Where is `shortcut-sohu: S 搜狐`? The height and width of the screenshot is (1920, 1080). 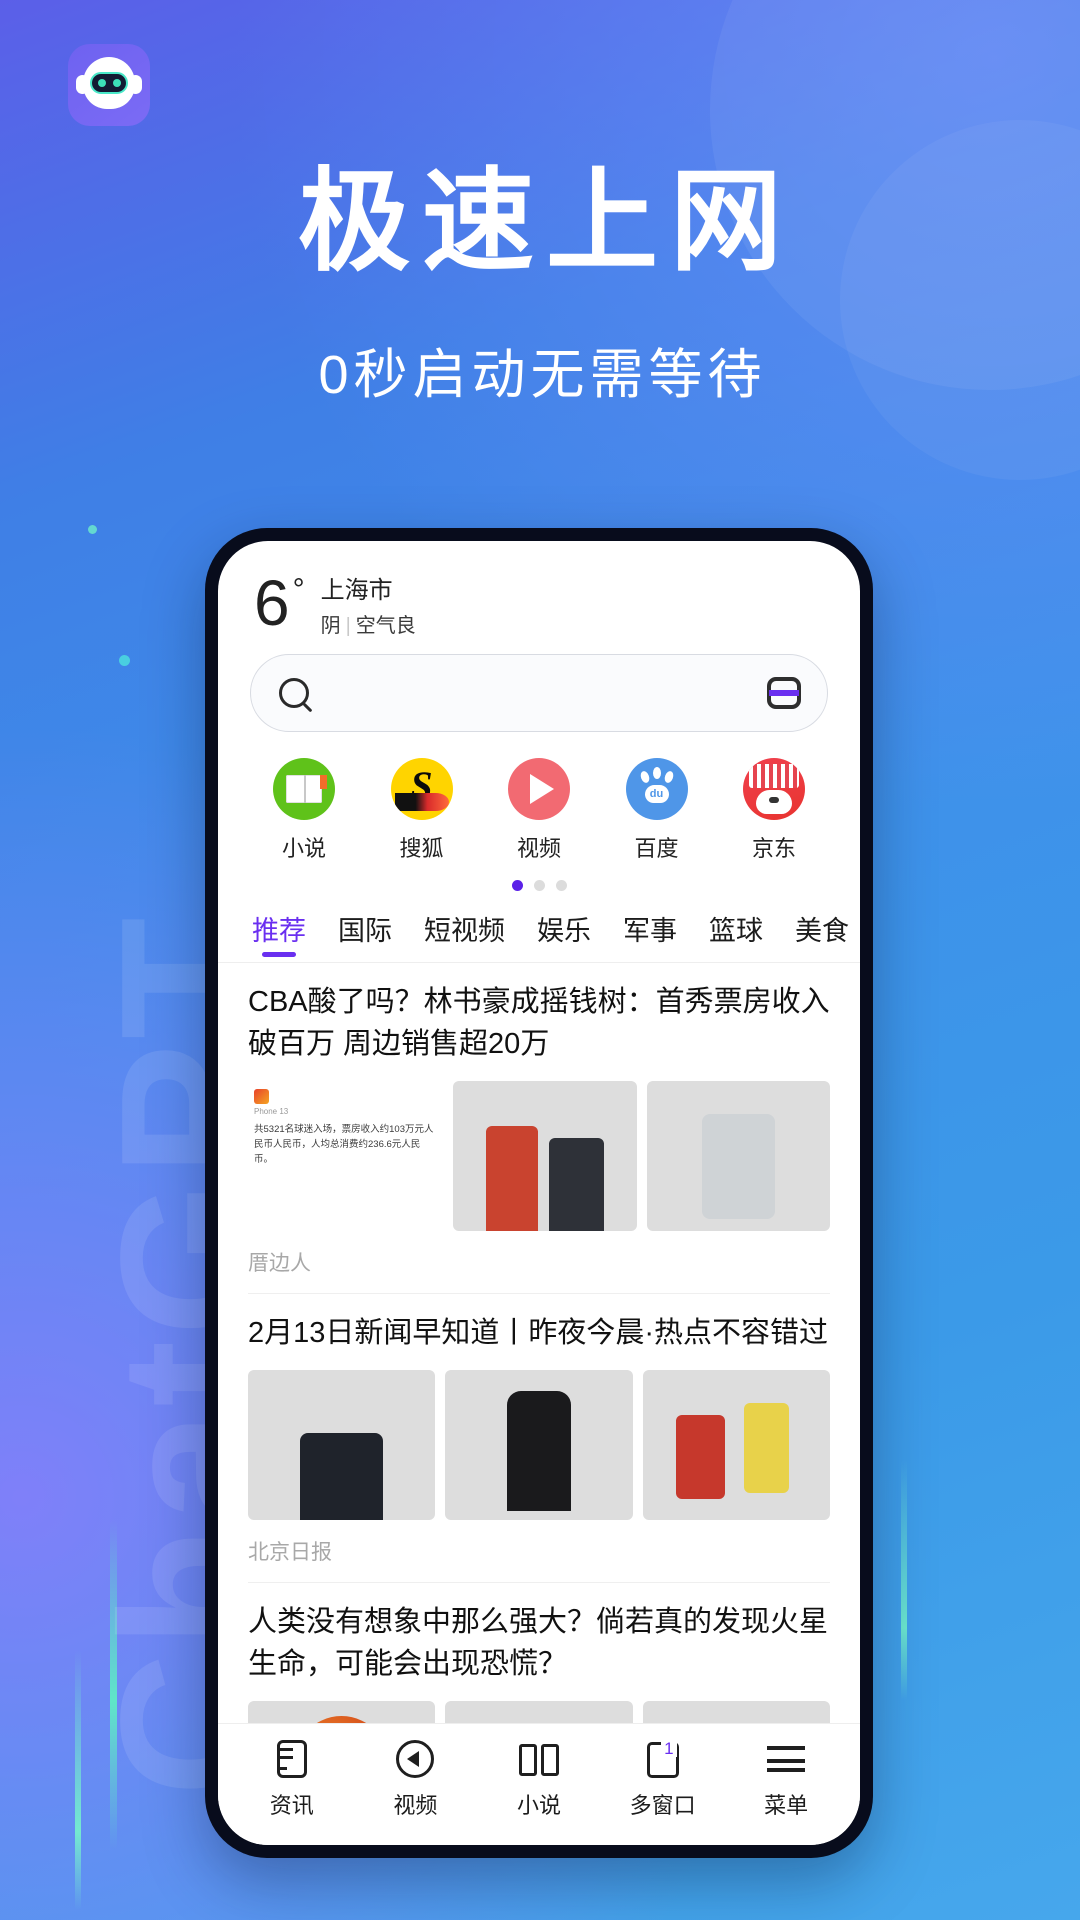
shortcut-sohu: S 搜狐 is located at coordinates (422, 810).